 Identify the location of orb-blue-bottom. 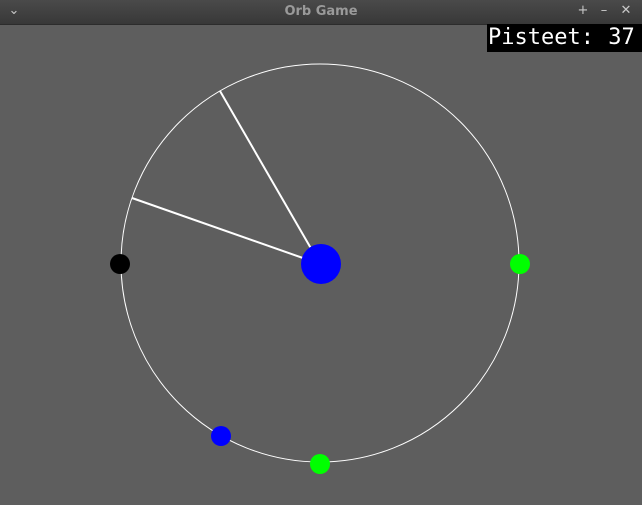
(221, 436).